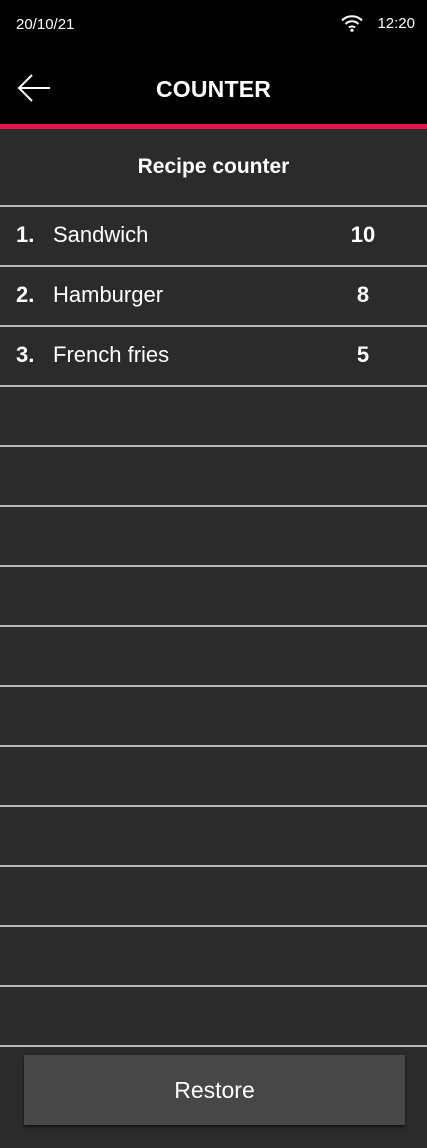  What do you see at coordinates (213, 355) in the screenshot?
I see `list-item: 3. French fries 5` at bounding box center [213, 355].